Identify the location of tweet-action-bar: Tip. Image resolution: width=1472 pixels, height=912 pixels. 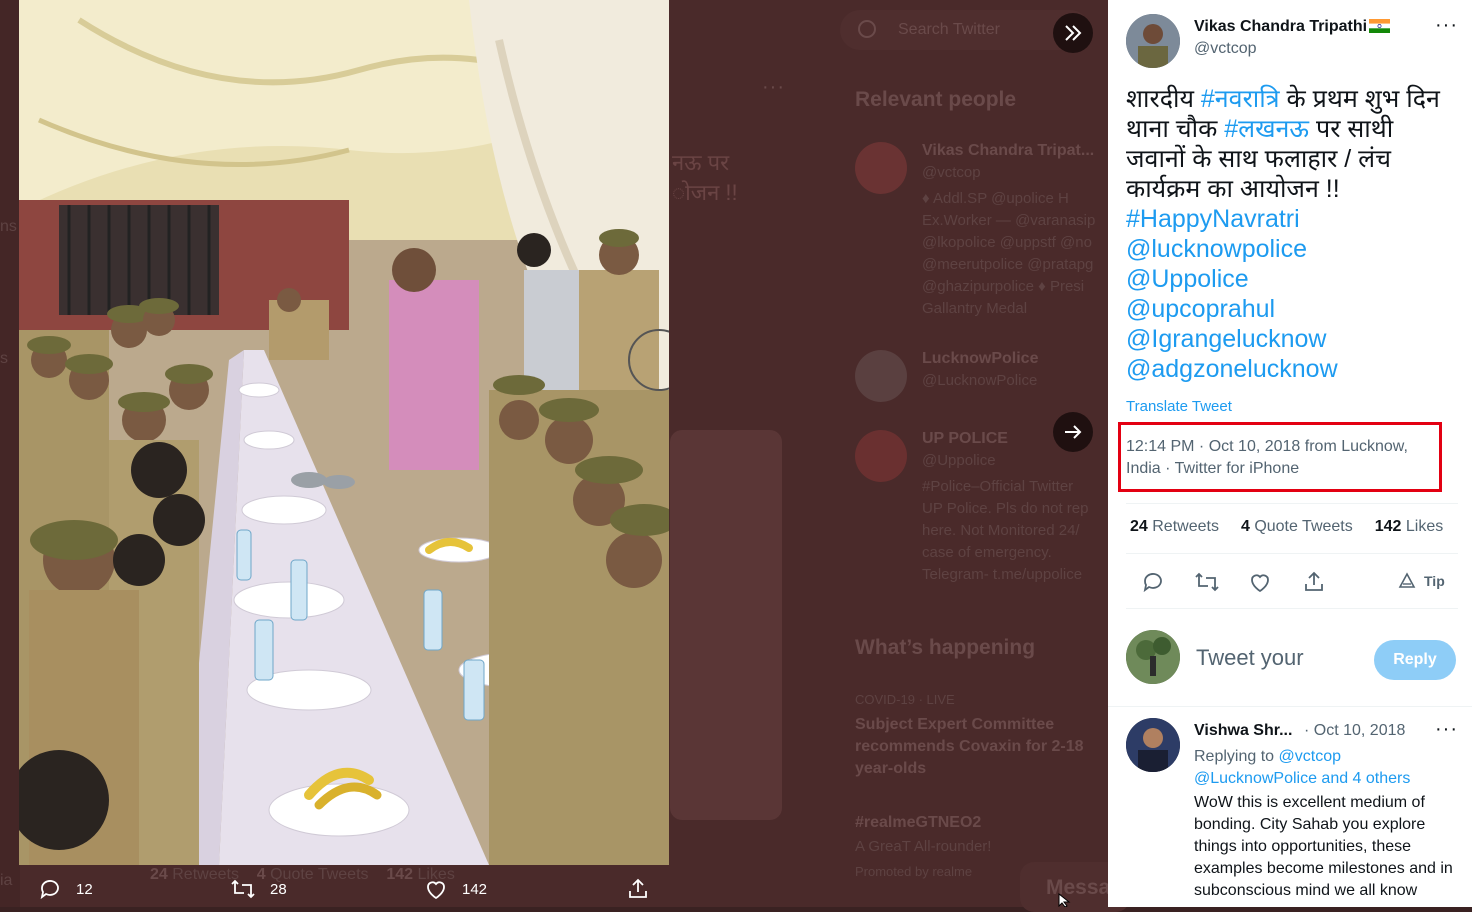
(1290, 585).